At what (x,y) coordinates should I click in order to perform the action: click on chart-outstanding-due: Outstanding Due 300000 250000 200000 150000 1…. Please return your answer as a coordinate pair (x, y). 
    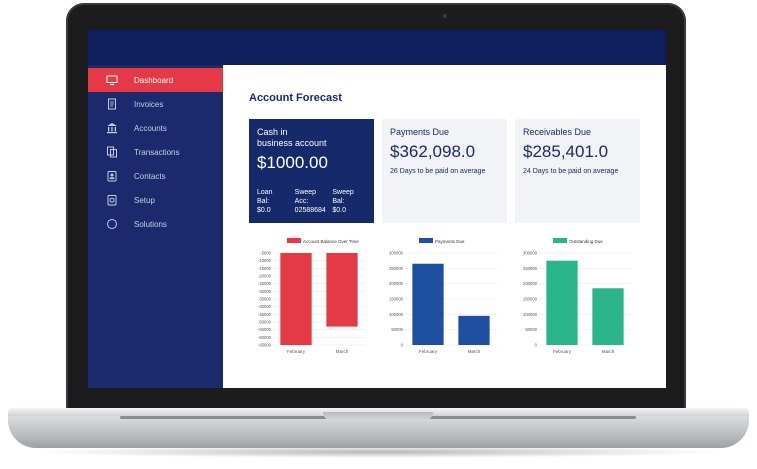
    Looking at the image, I should click on (573, 297).